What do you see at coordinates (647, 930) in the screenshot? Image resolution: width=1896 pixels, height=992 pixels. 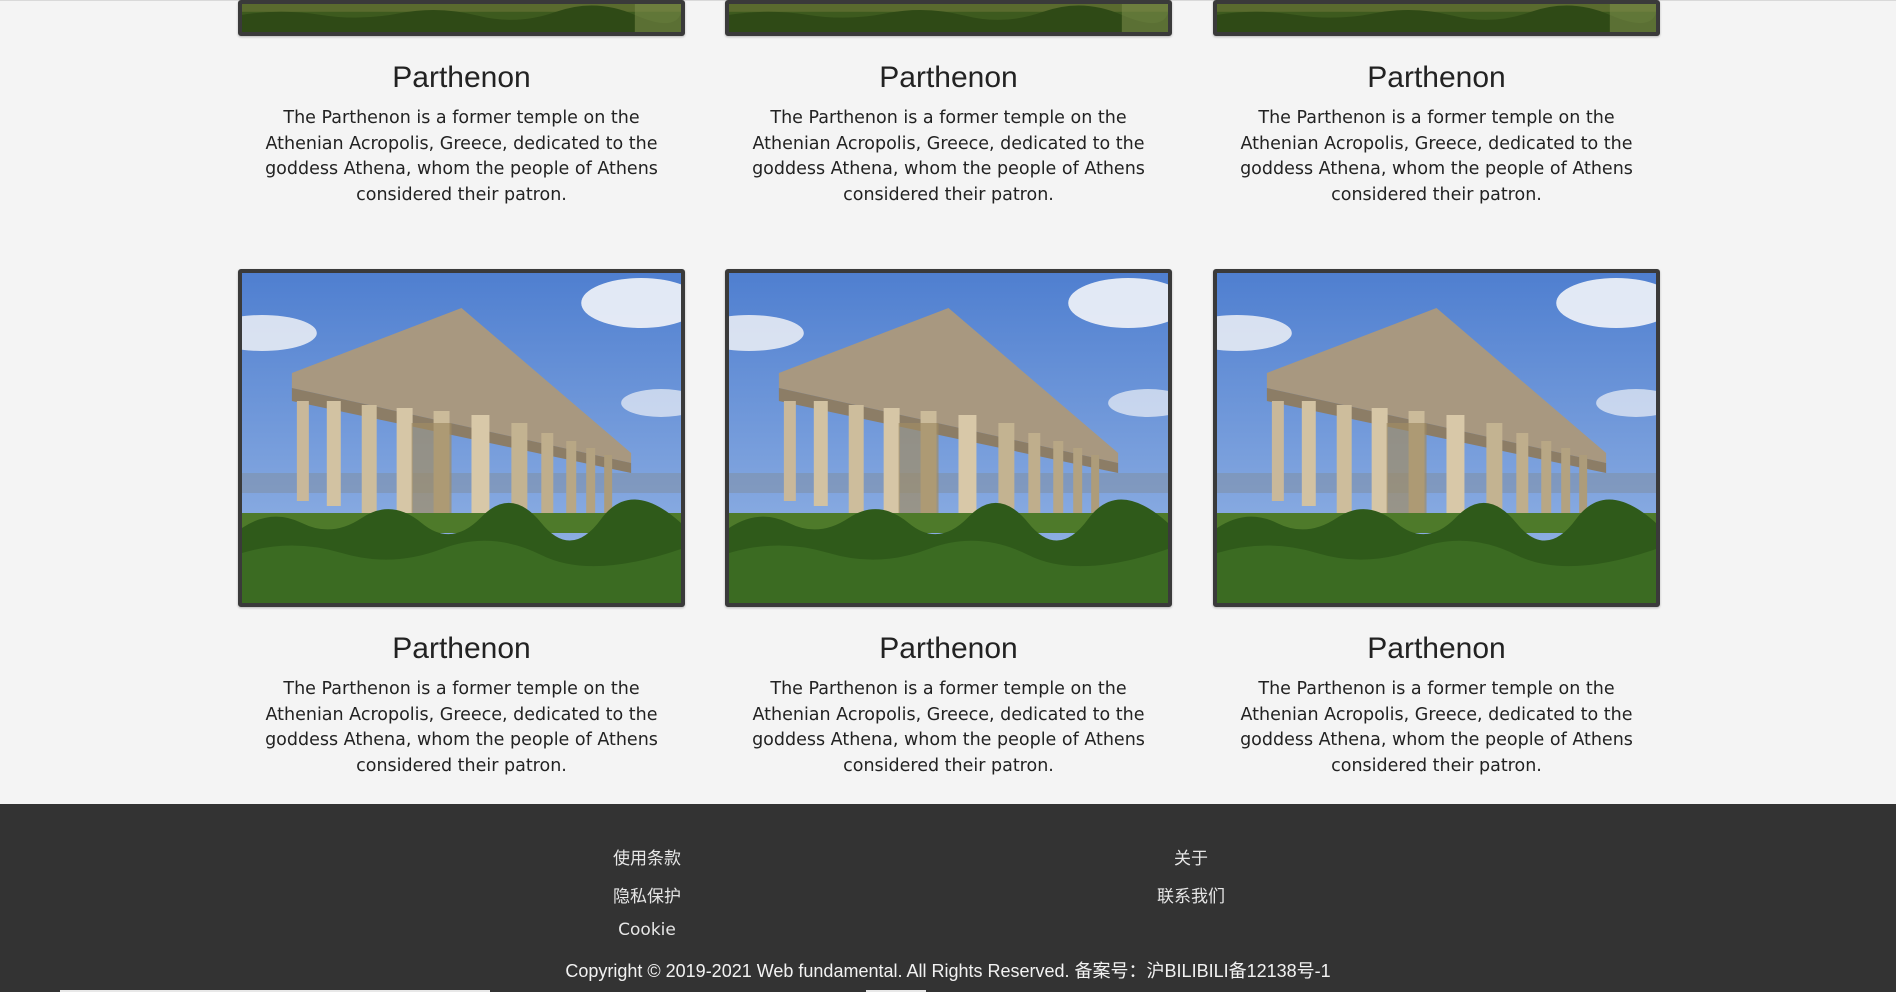 I see `footer-link-cookie: Cookie` at bounding box center [647, 930].